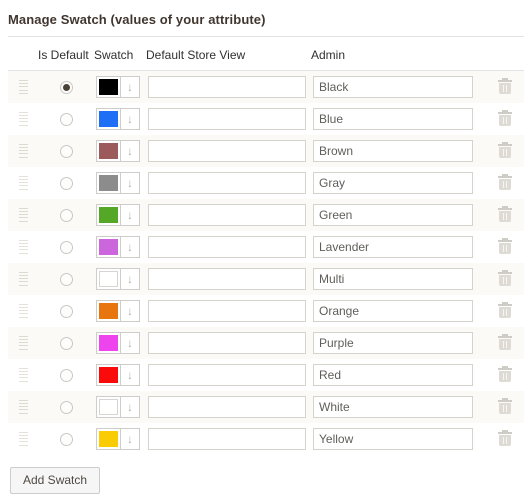 The width and height of the screenshot is (530, 503). I want to click on swatch-cell: ↓, so click(120, 343).